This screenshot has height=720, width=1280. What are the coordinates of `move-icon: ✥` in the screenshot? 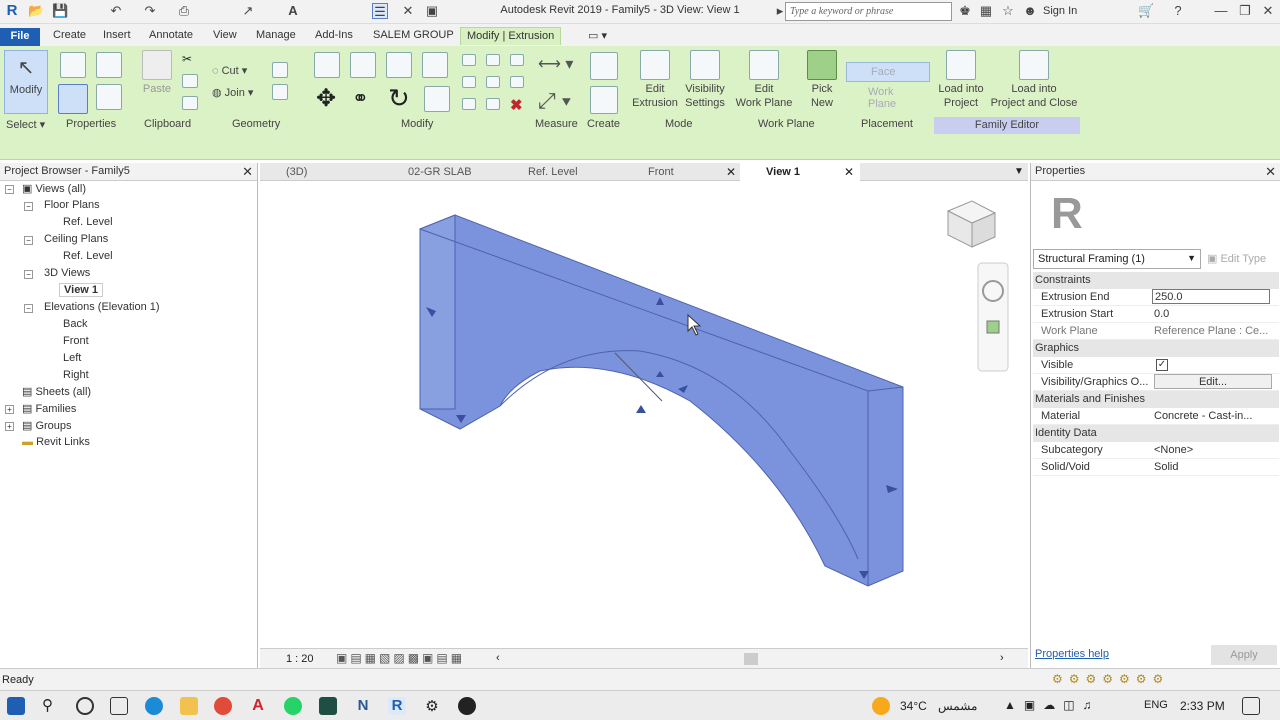 It's located at (326, 99).